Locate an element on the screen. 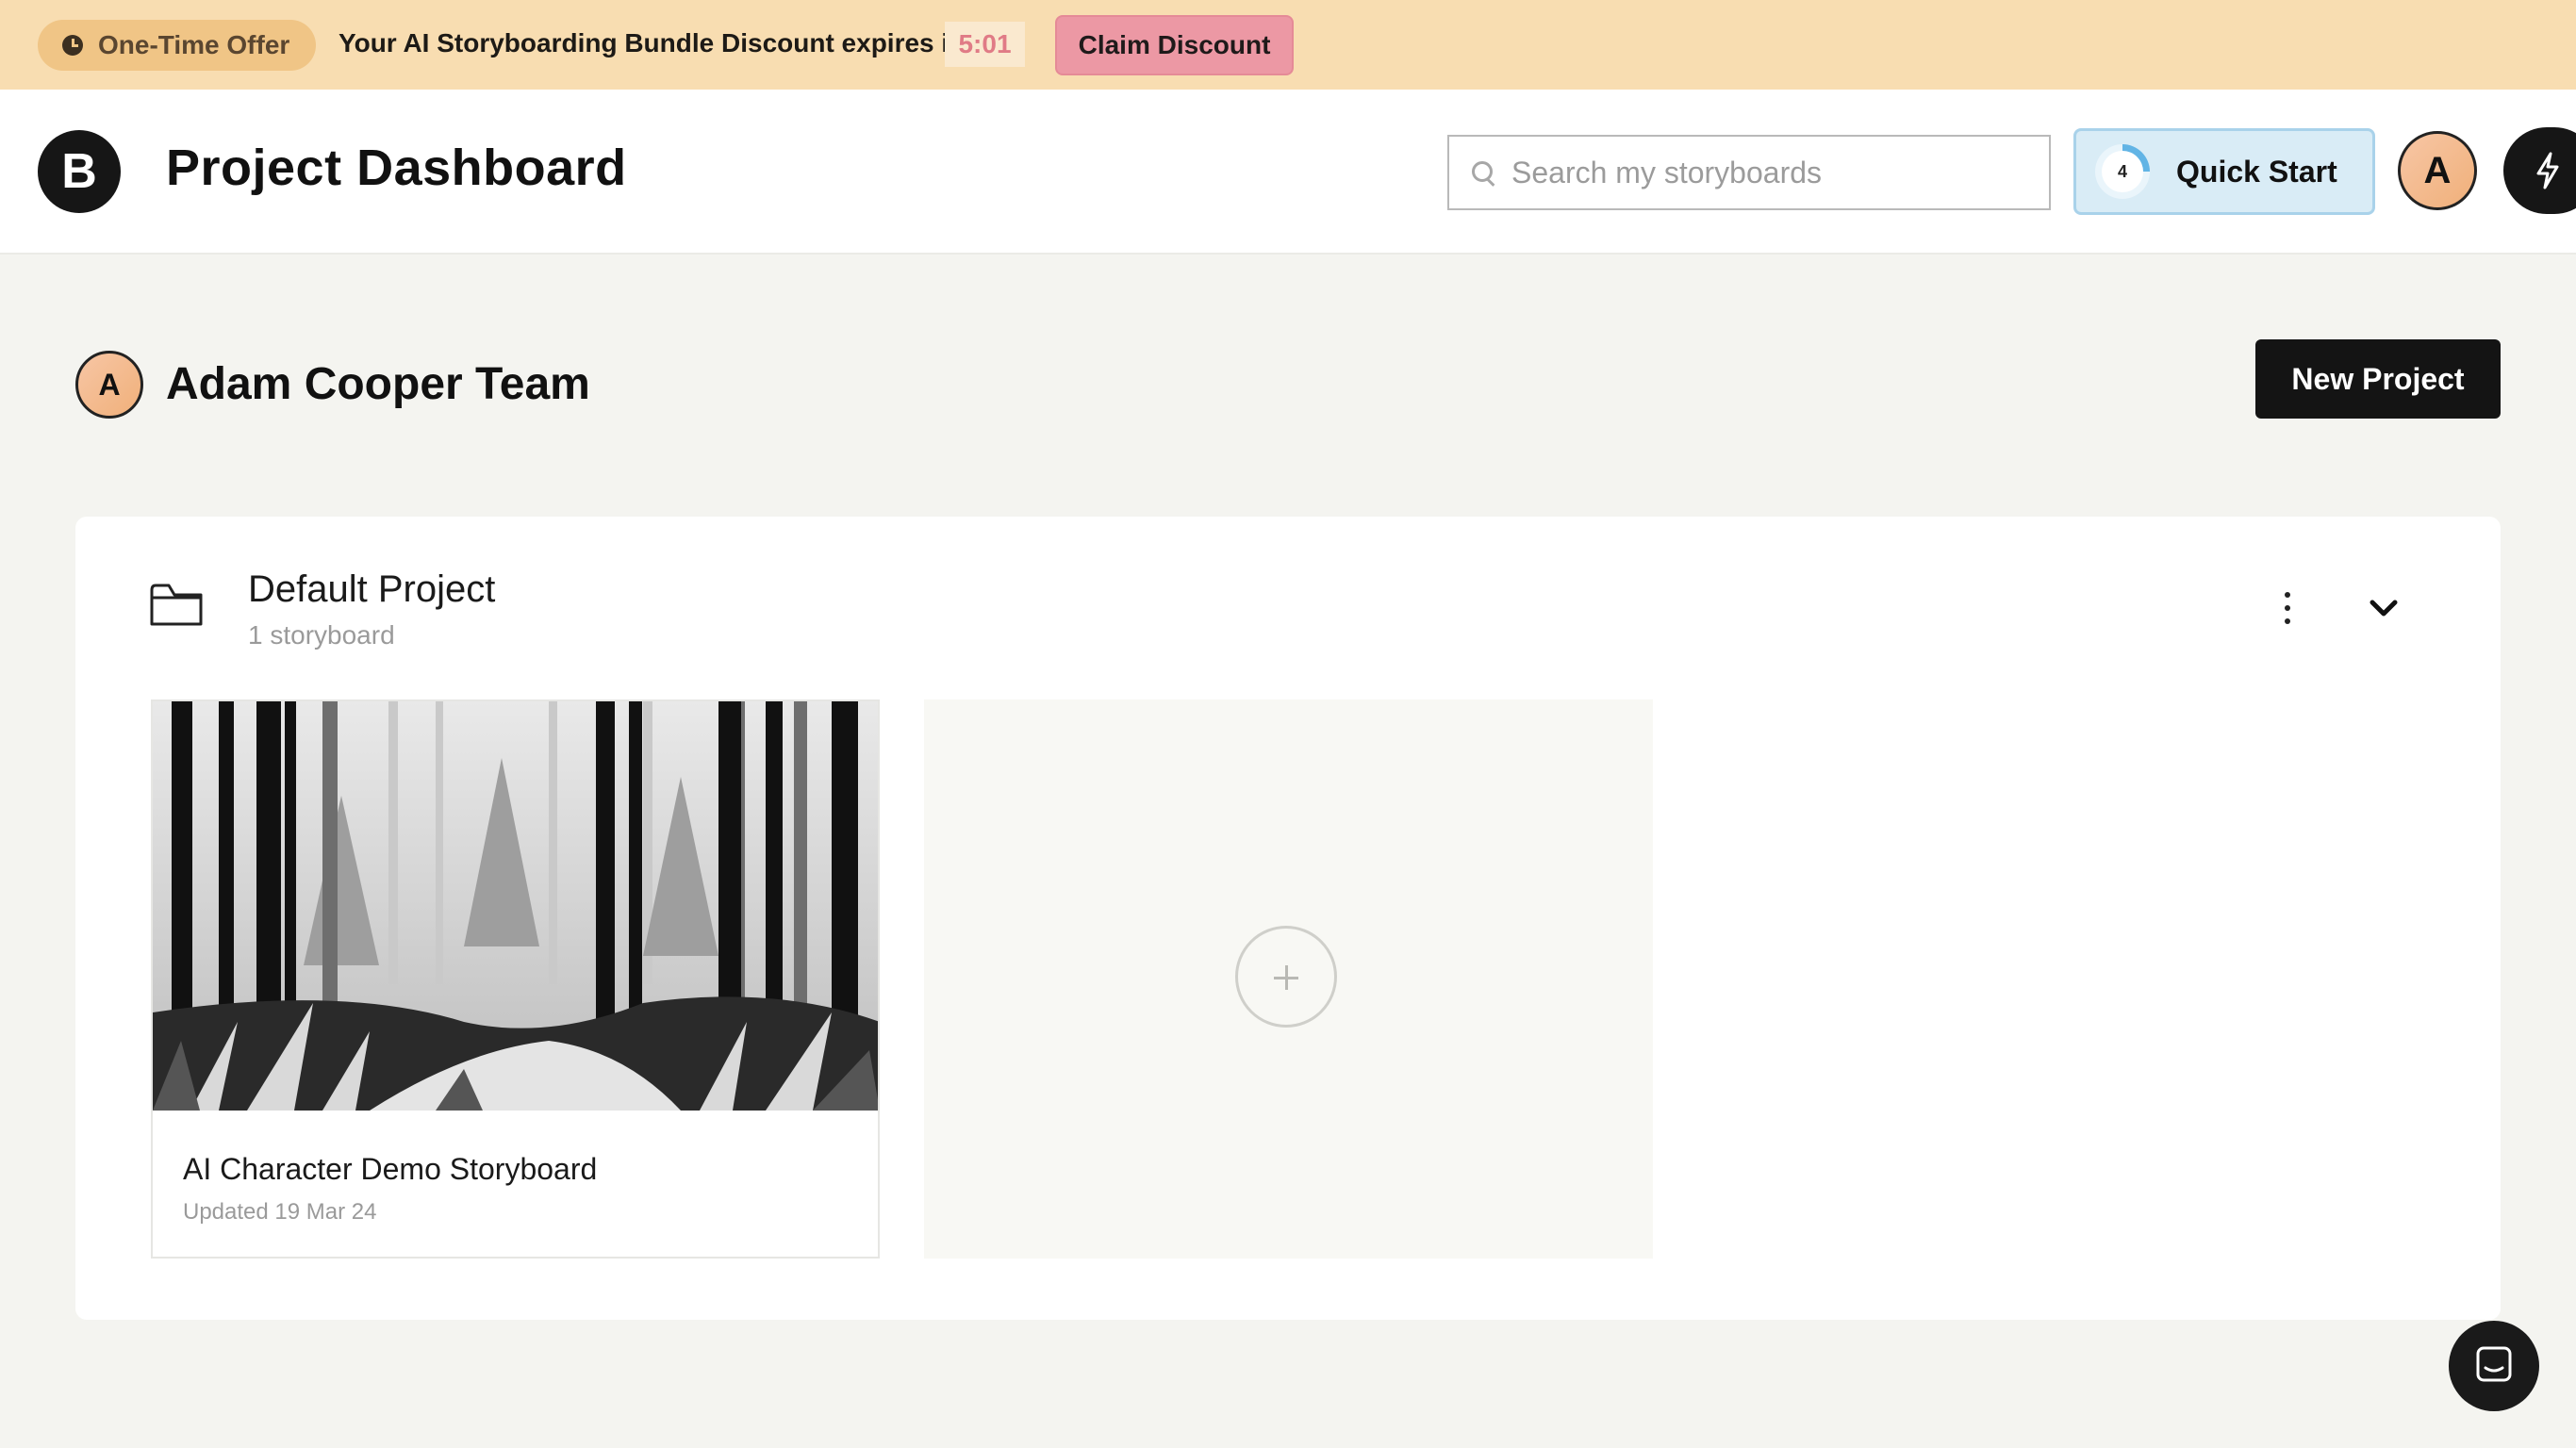 The width and height of the screenshot is (2576, 1448). chat-launcher-button is located at coordinates (2494, 1366).